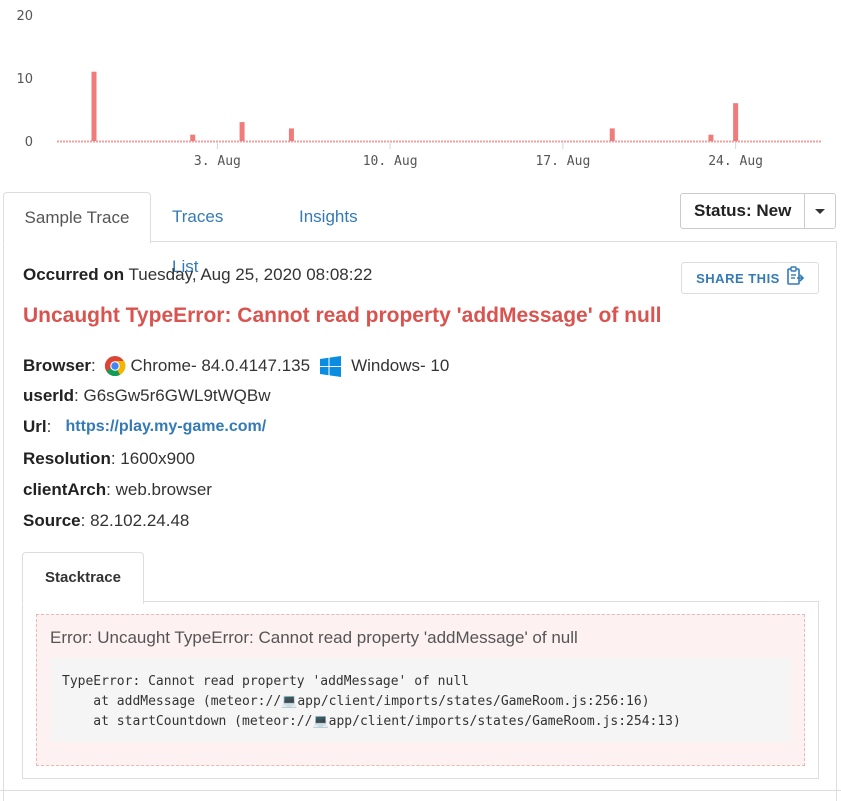  I want to click on userid-row: userId: G6sGw5r6GWL9tWQBw, so click(147, 395).